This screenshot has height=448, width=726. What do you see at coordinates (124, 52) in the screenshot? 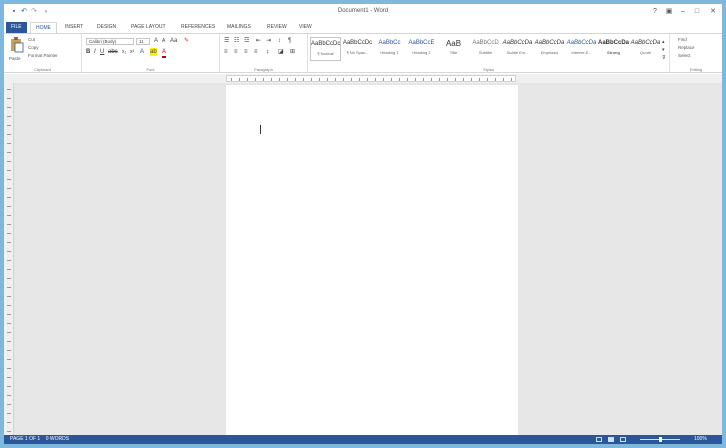
I see `subscript-icon: x₂` at bounding box center [124, 52].